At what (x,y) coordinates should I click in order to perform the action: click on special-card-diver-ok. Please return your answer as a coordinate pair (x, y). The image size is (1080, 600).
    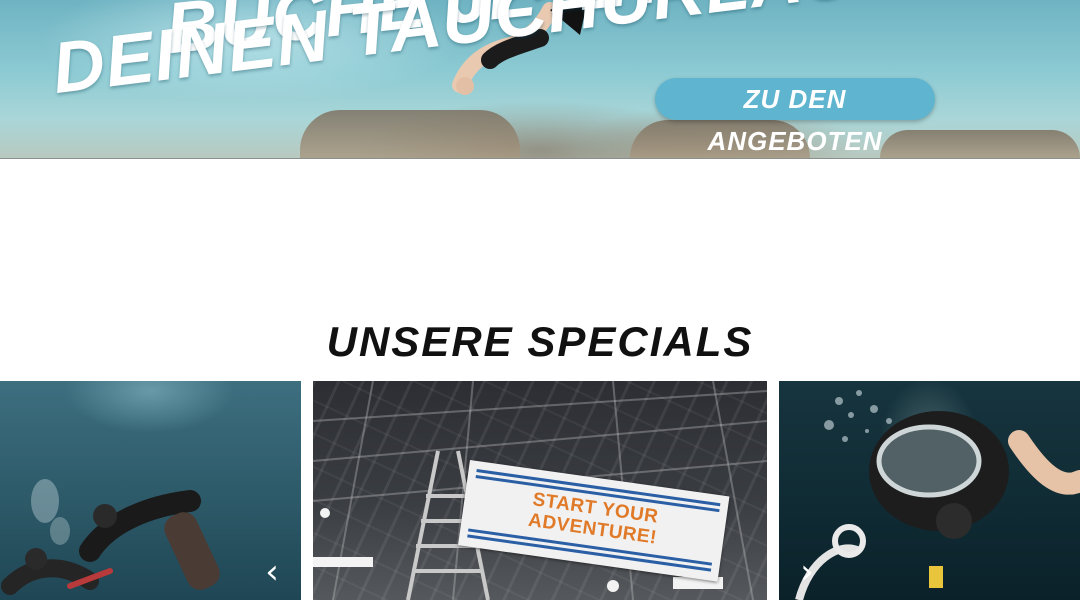
    Looking at the image, I should click on (929, 490).